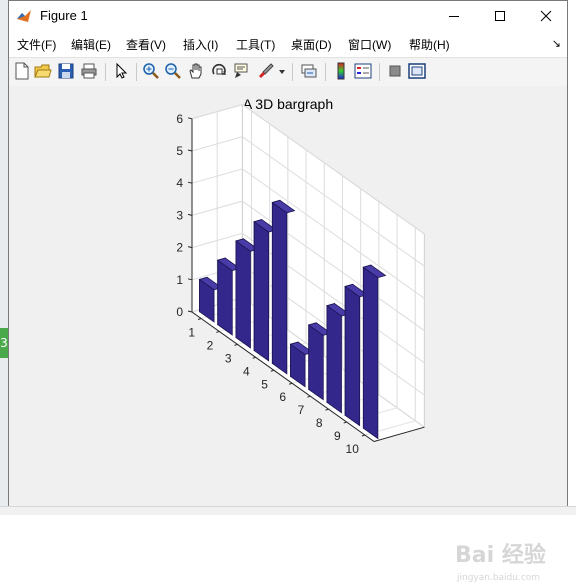 The height and width of the screenshot is (586, 576). What do you see at coordinates (282, 397) in the screenshot?
I see `x-tick-label: 6` at bounding box center [282, 397].